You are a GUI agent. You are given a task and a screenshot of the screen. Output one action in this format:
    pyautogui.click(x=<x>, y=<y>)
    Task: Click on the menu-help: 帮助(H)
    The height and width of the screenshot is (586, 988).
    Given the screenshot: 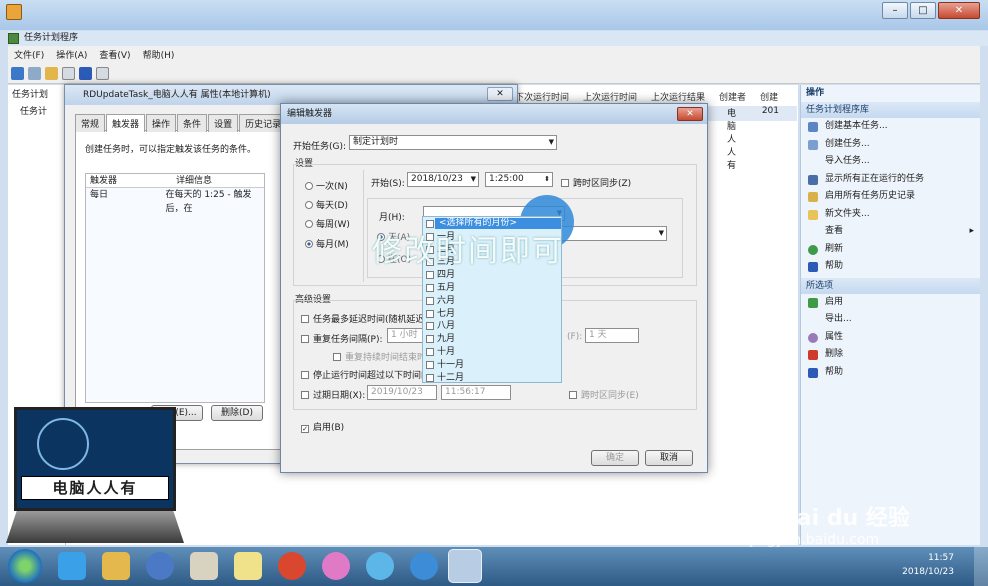 What is the action you would take?
    pyautogui.click(x=159, y=54)
    